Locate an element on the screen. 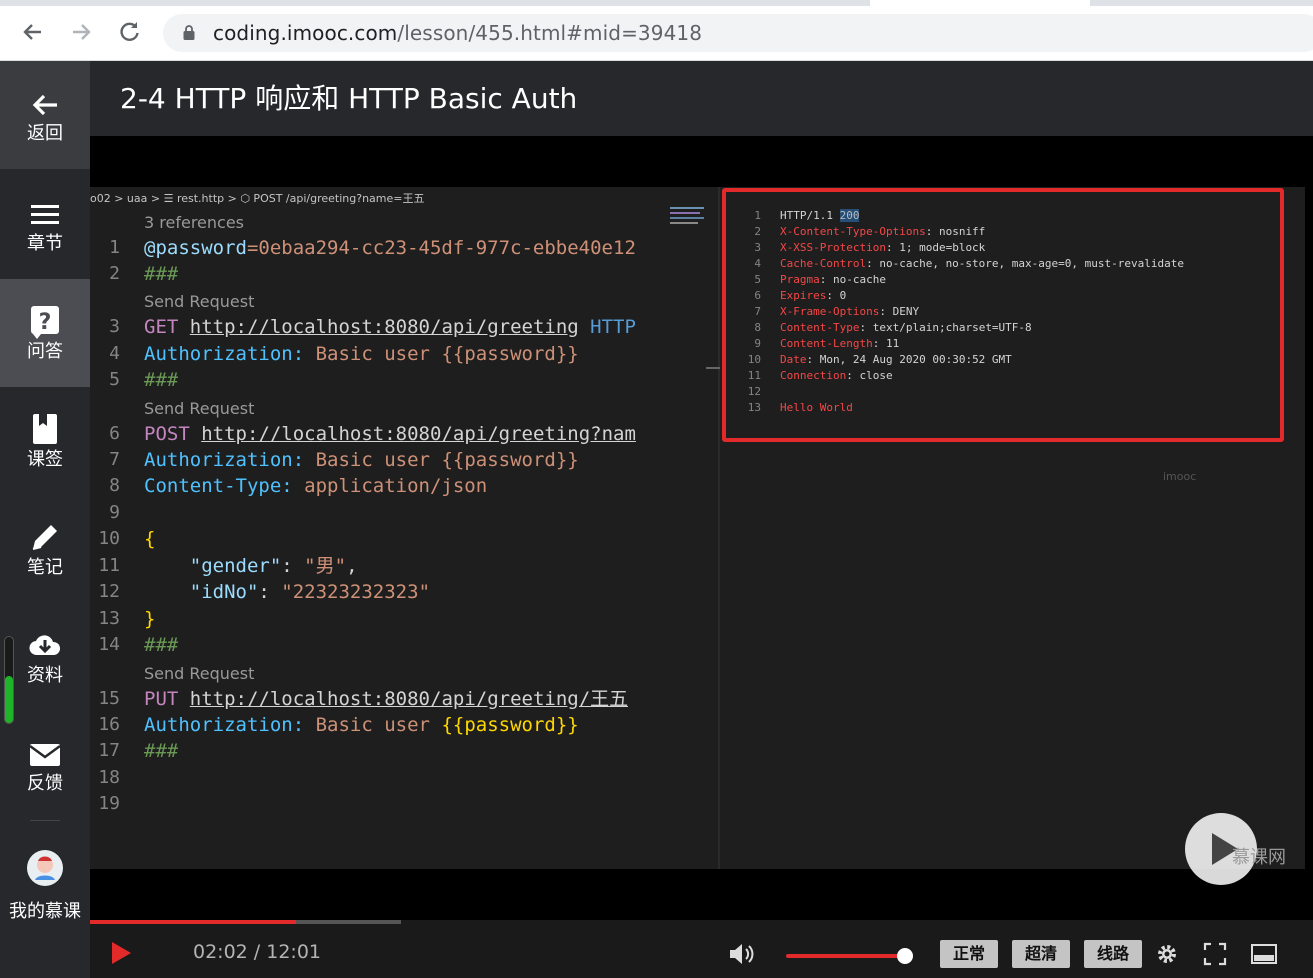  response-line-number: 3 is located at coordinates (757, 247).